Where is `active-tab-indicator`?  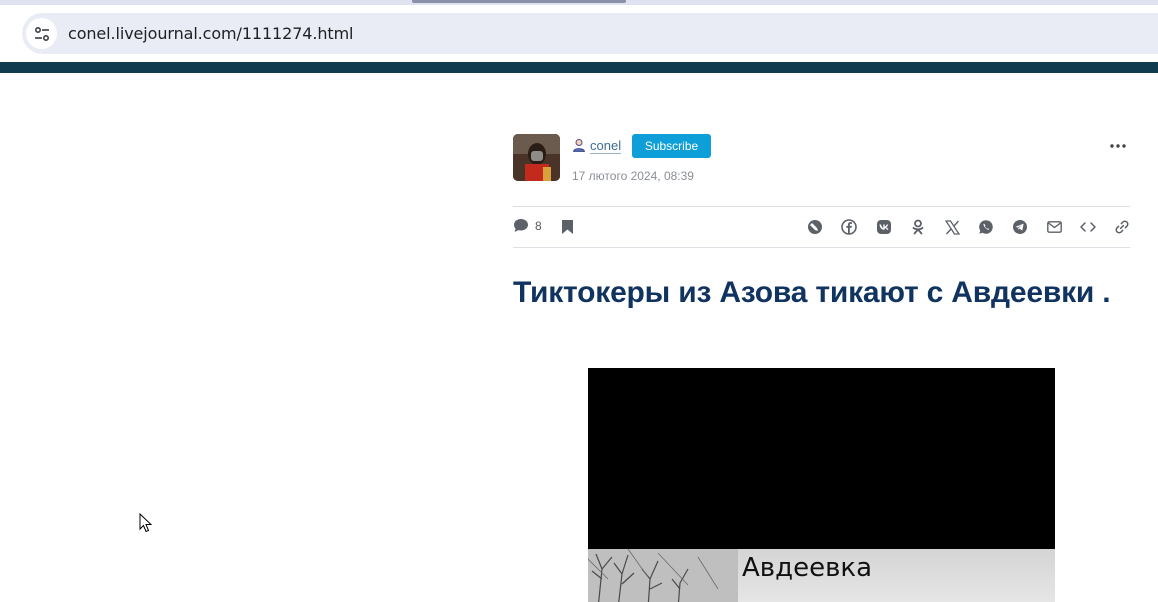 active-tab-indicator is located at coordinates (519, 1).